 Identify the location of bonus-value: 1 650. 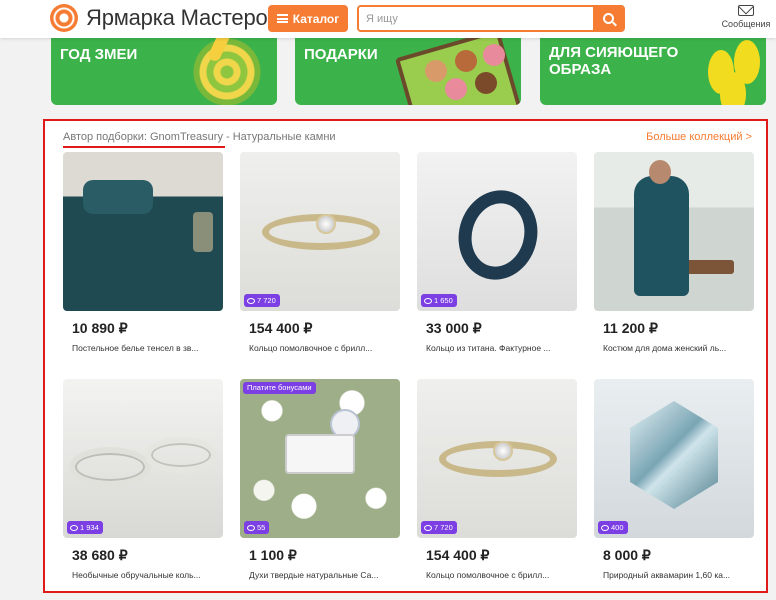
(443, 300).